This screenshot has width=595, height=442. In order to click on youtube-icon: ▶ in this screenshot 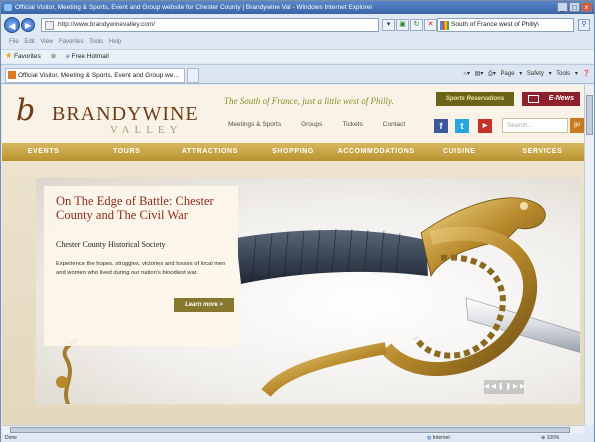, I will do `click(485, 126)`.